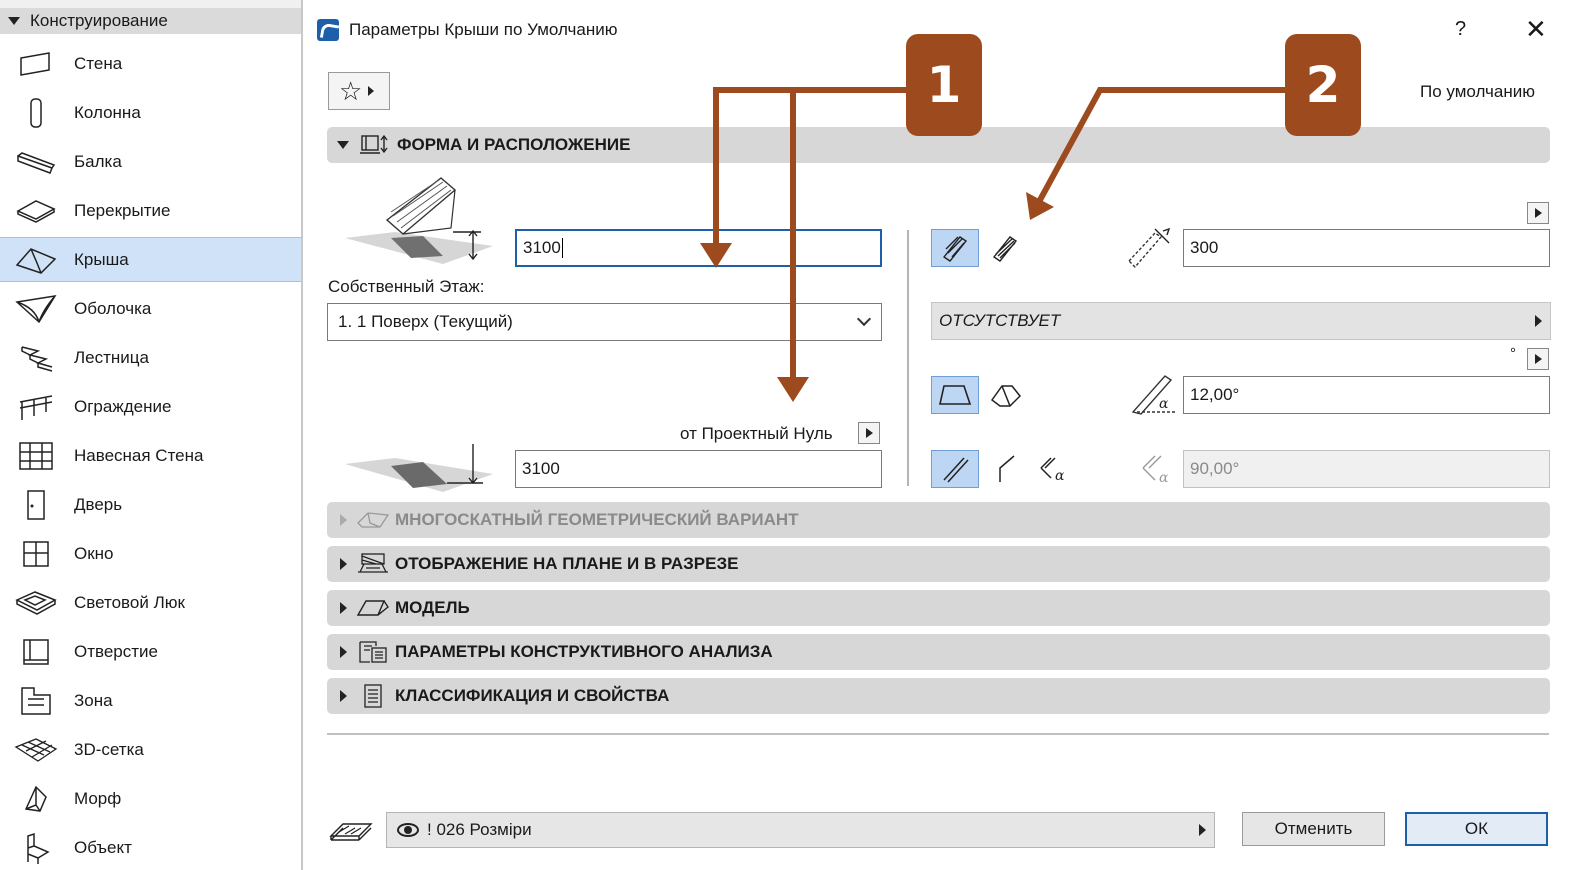 Image resolution: width=1584 pixels, height=870 pixels. What do you see at coordinates (955, 469) in the screenshot?
I see `edge-vertical-toggle` at bounding box center [955, 469].